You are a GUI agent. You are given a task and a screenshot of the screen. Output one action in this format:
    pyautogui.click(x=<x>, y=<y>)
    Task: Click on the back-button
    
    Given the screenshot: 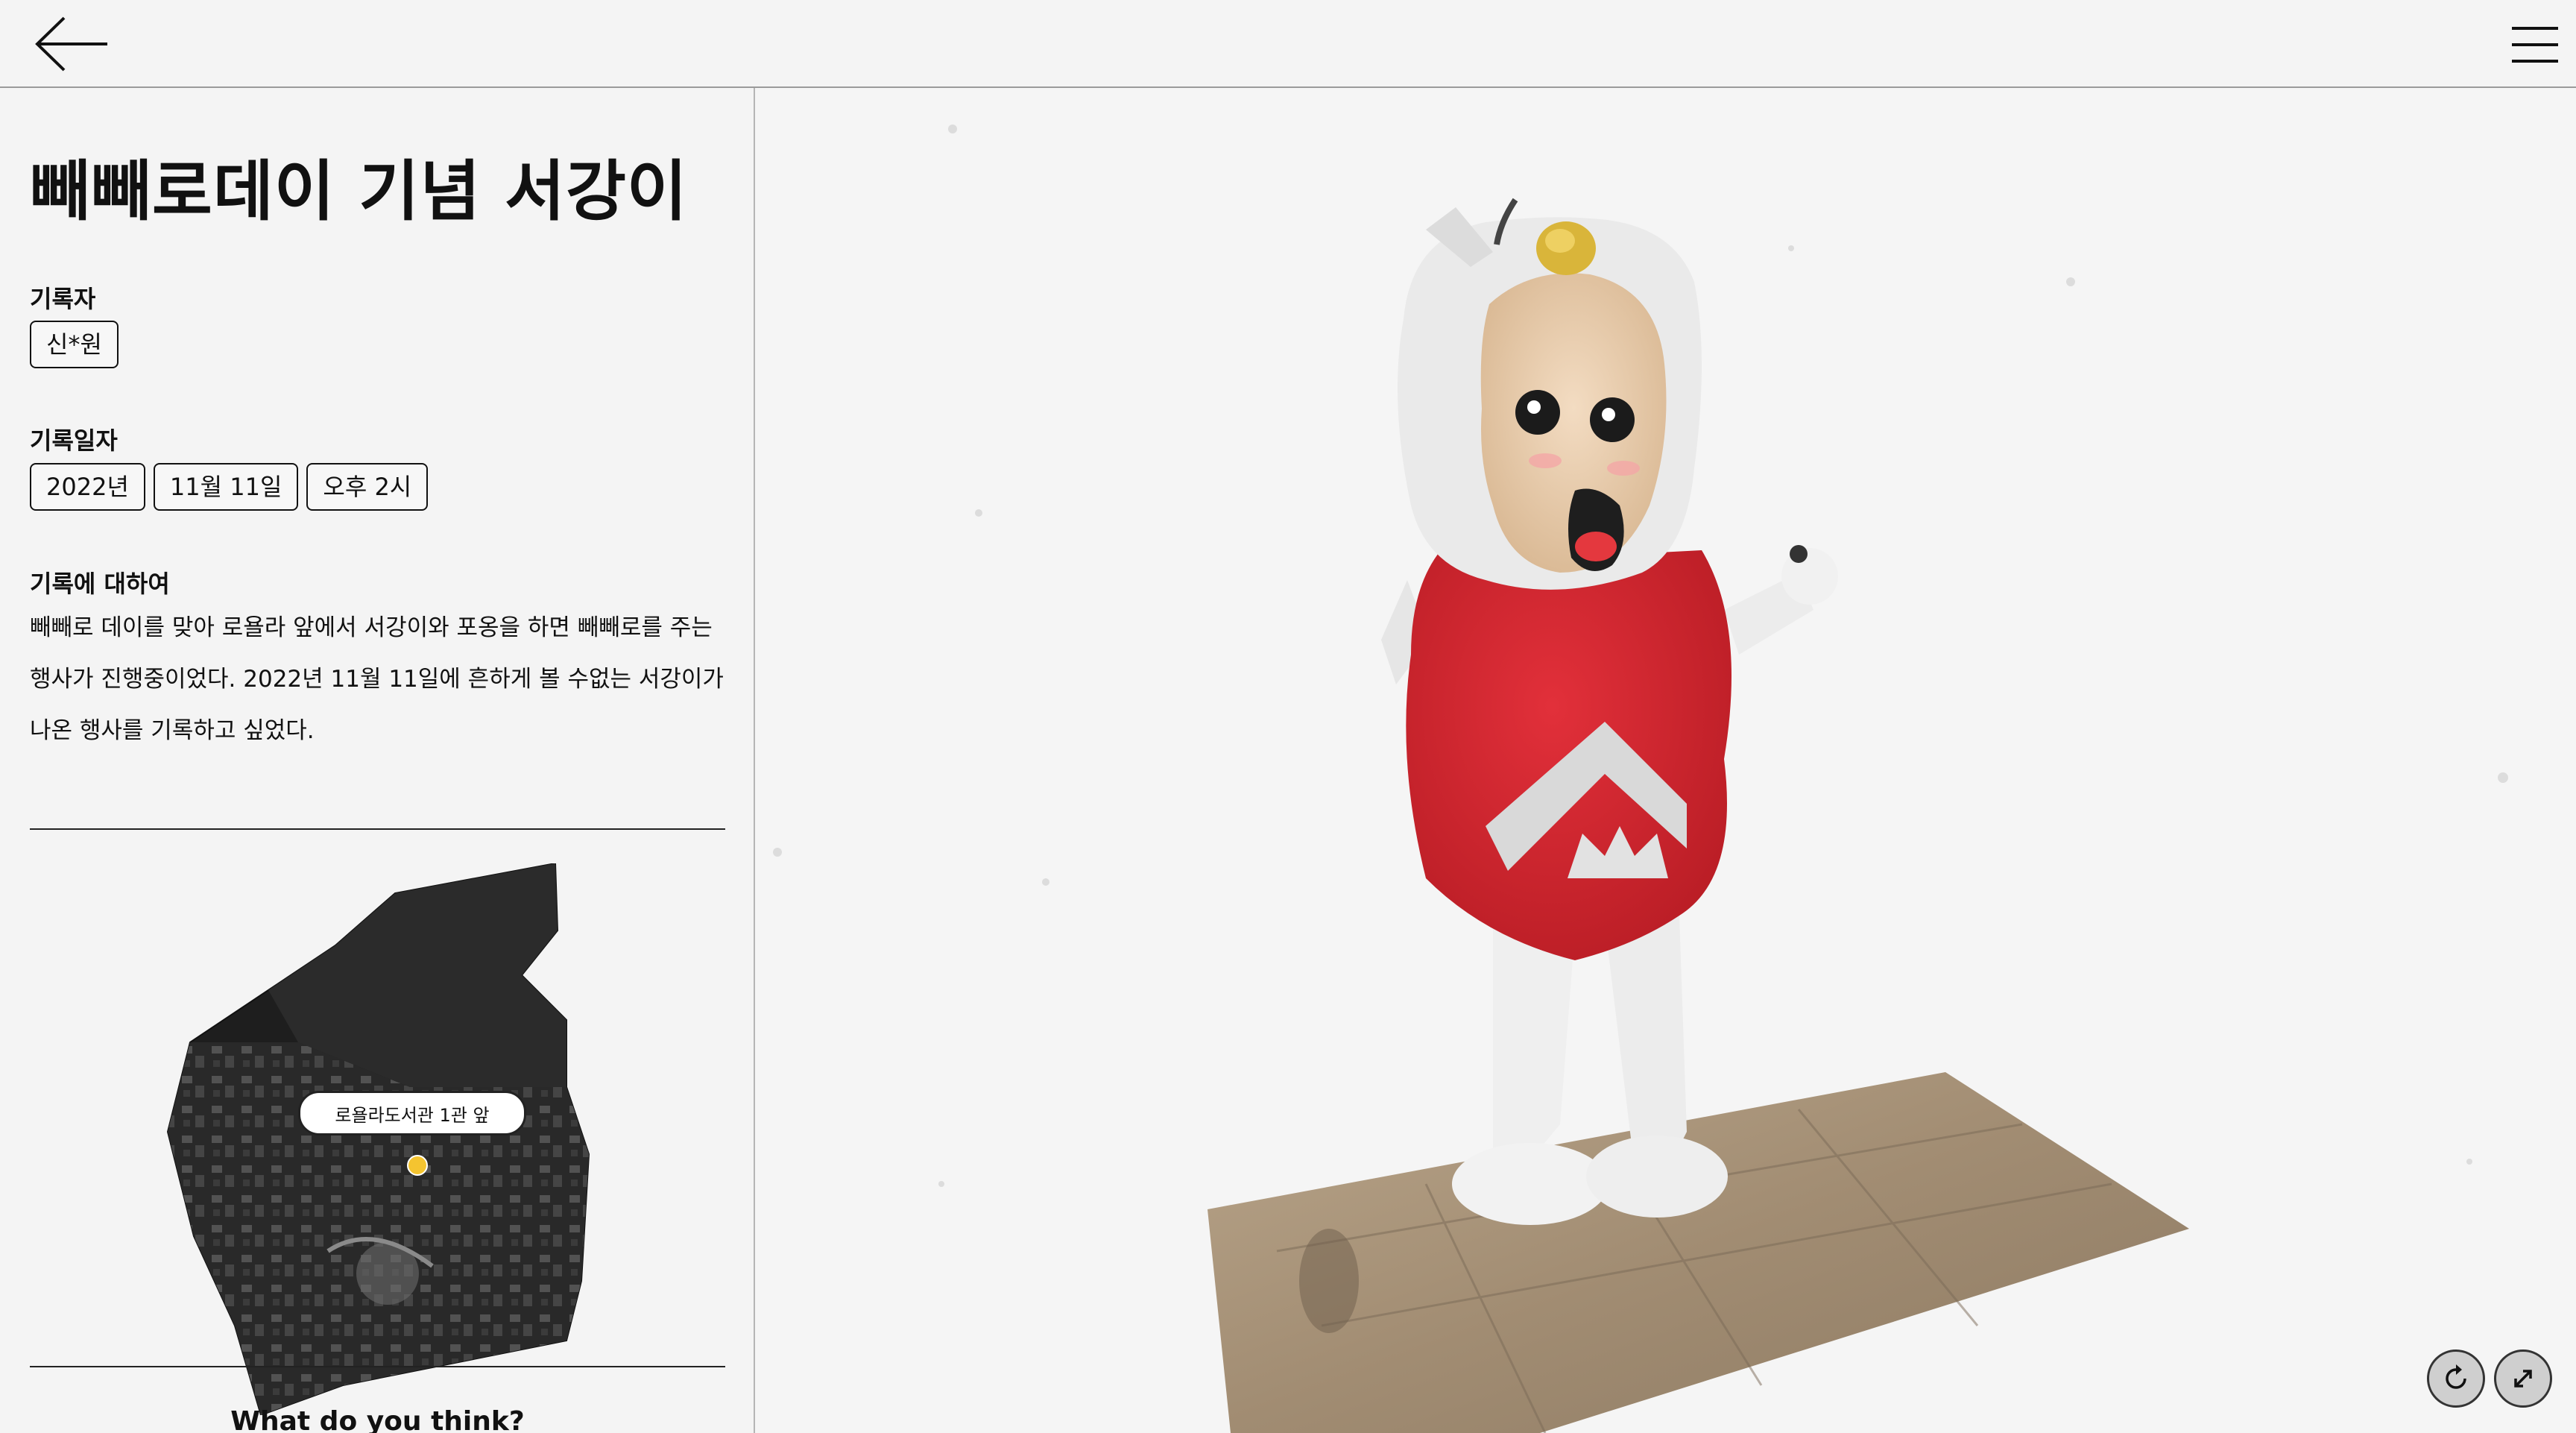 What is the action you would take?
    pyautogui.click(x=74, y=44)
    